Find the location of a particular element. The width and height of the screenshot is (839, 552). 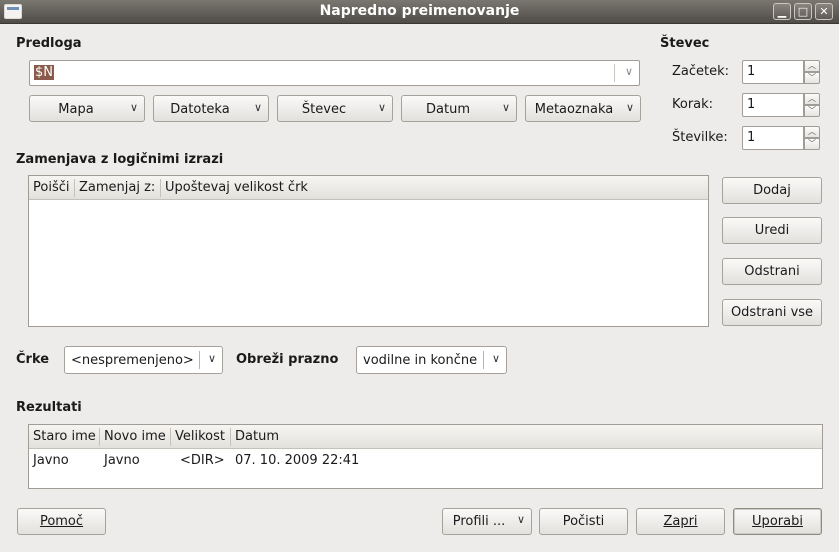

column-header-date: Datum is located at coordinates (526, 437).